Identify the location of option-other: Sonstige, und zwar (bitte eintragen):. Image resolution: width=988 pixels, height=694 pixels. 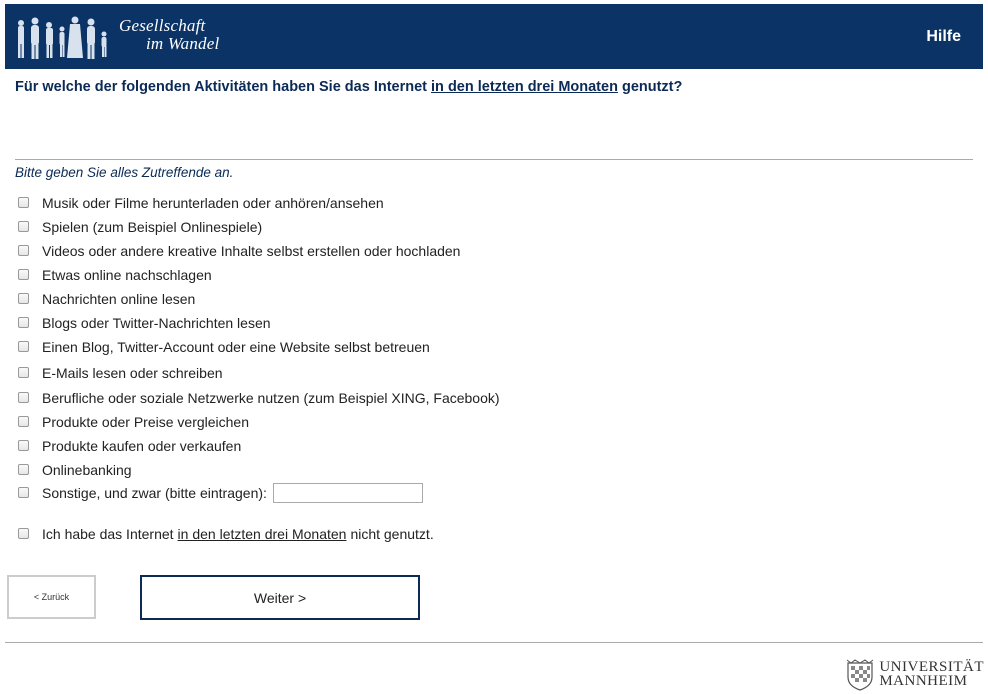
(220, 493).